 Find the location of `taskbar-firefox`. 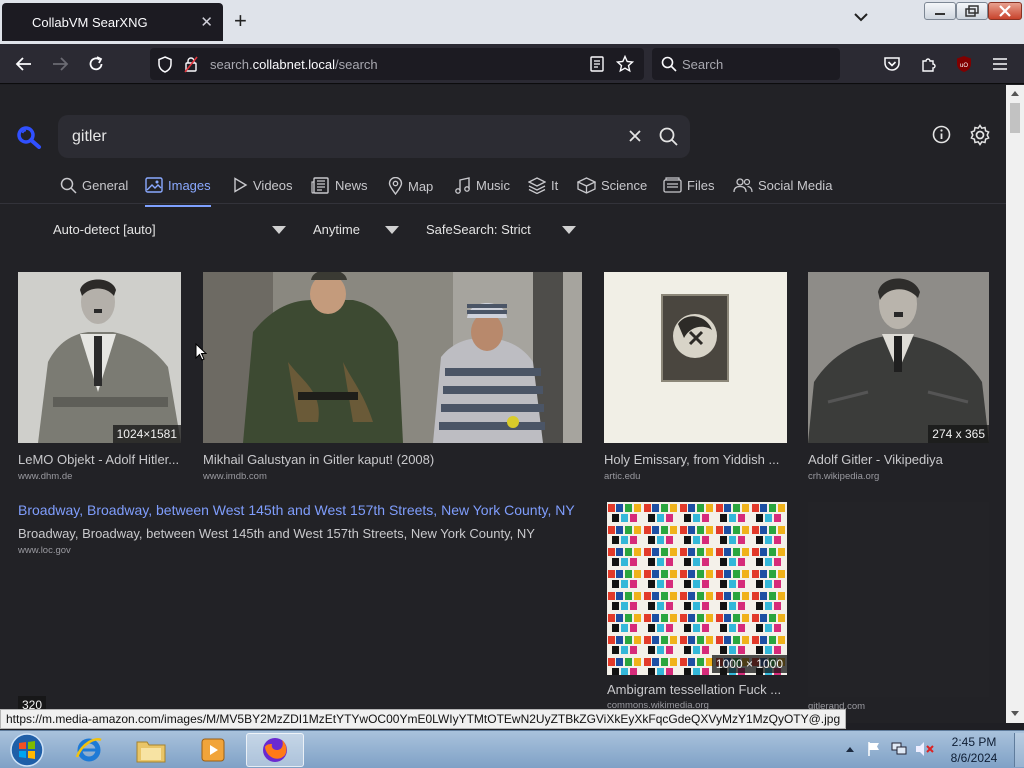

taskbar-firefox is located at coordinates (275, 750).